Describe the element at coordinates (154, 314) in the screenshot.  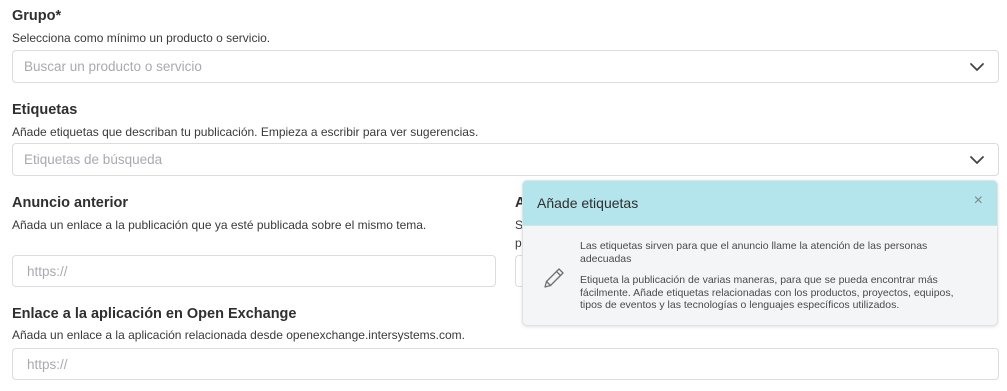
I see `open-exchange-label: Enlace a la aplicación en Open Exchange` at that location.